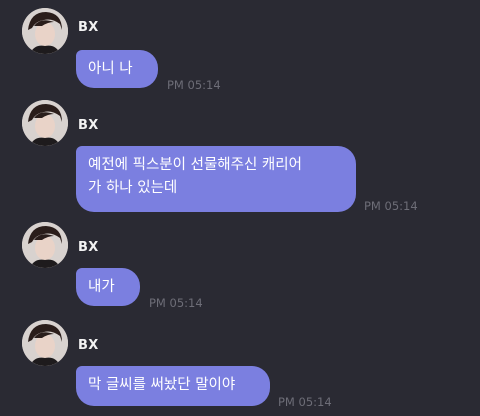 This screenshot has width=480, height=416. I want to click on message-bubble: 내가, so click(108, 287).